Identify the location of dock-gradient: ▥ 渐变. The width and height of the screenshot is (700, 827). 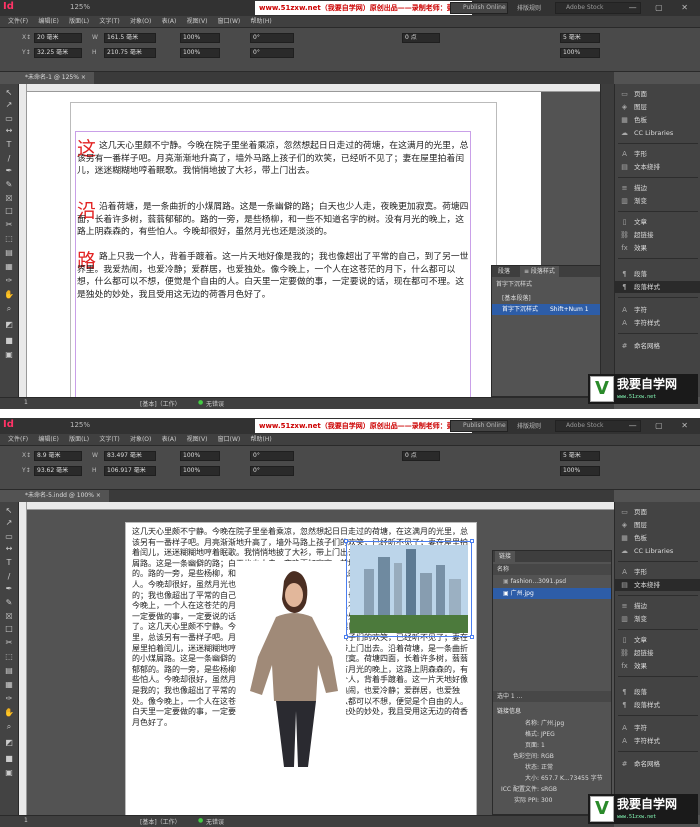
(657, 201).